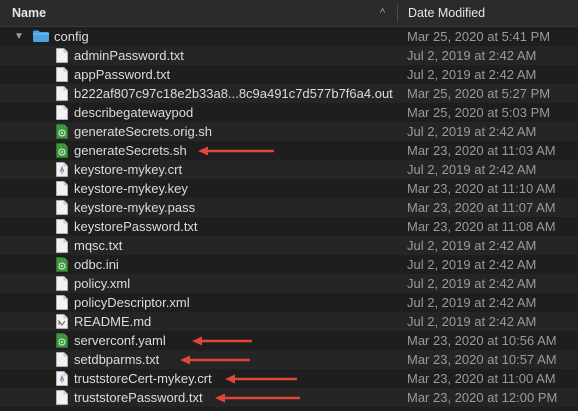 Image resolution: width=578 pixels, height=411 pixels. What do you see at coordinates (289, 36) in the screenshot?
I see `folder-row-config: ▼ config Mar 25, 2020 at 5:41 PM` at bounding box center [289, 36].